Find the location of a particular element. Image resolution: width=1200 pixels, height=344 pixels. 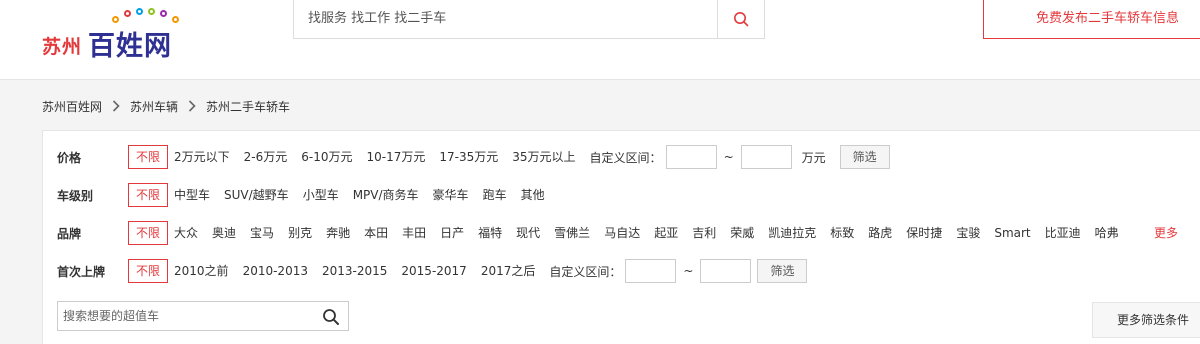

price-min-input is located at coordinates (691, 157).